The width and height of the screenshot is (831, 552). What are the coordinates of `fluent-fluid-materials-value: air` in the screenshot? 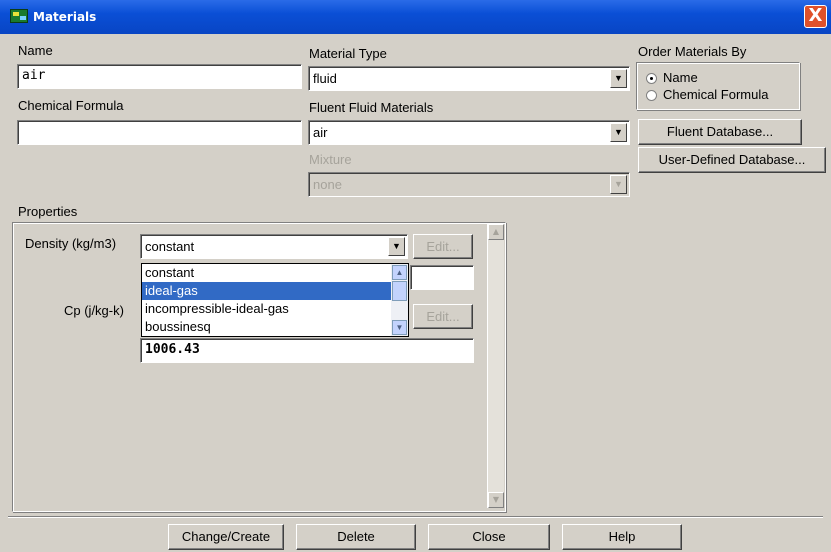 It's located at (320, 132).